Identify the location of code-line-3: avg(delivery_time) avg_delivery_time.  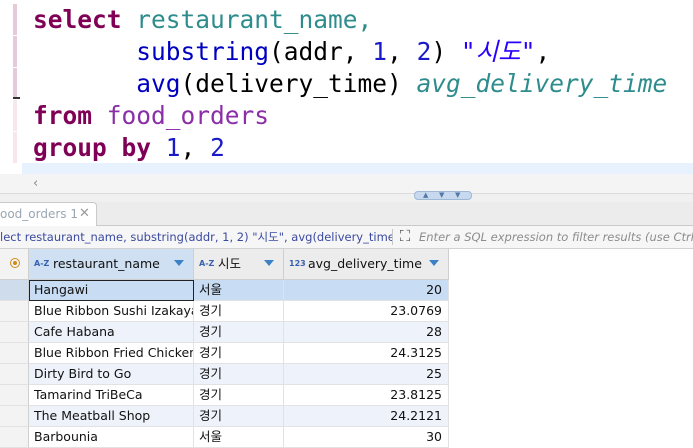
(350, 84).